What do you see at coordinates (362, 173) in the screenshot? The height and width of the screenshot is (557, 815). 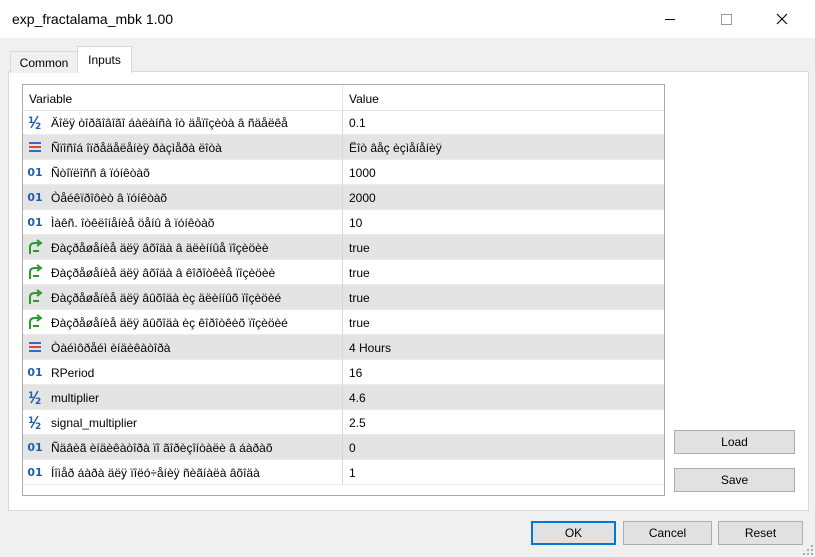 I see `variable-value: 1000` at bounding box center [362, 173].